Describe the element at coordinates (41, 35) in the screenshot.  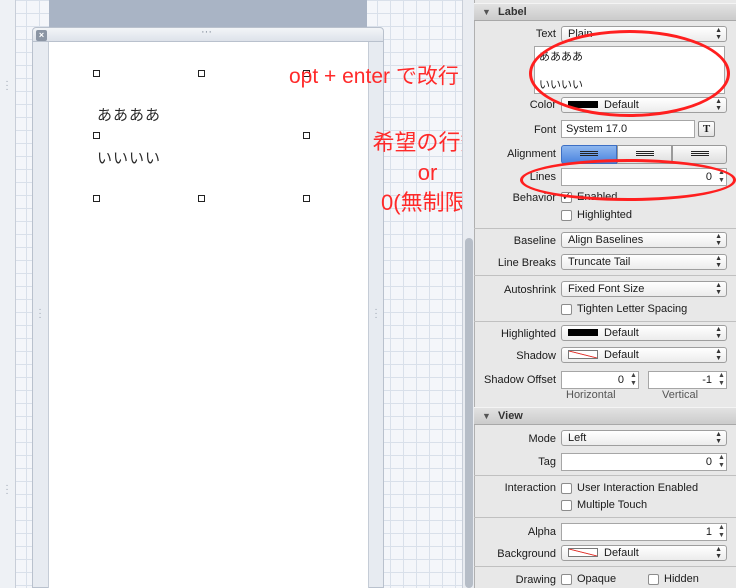
I see `close-icon: ×` at that location.